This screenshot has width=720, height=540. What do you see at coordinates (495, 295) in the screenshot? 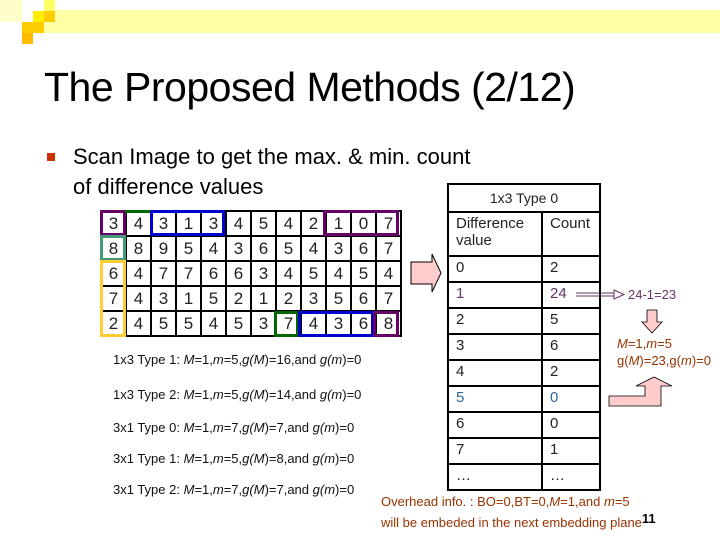
I see `difference-value-cell: 1` at bounding box center [495, 295].